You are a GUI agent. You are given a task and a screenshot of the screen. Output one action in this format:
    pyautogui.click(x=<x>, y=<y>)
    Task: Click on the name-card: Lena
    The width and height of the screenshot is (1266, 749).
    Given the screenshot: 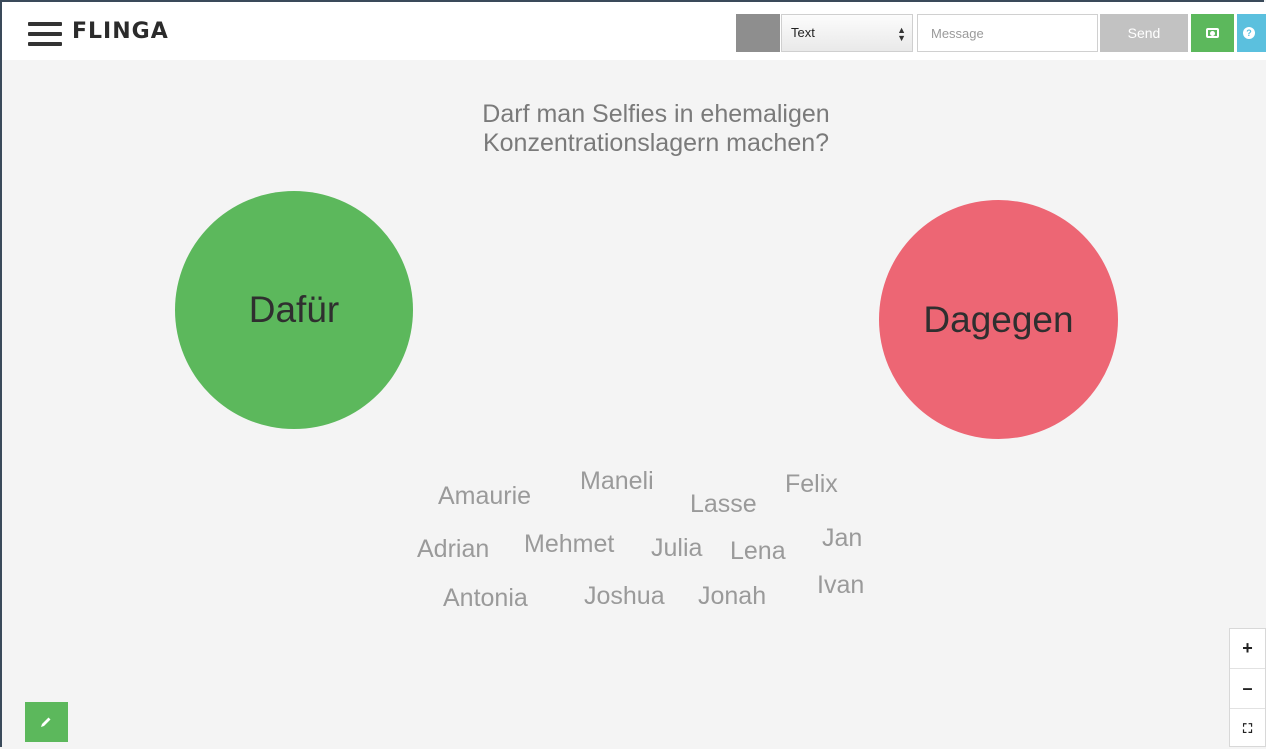 What is the action you would take?
    pyautogui.click(x=758, y=551)
    